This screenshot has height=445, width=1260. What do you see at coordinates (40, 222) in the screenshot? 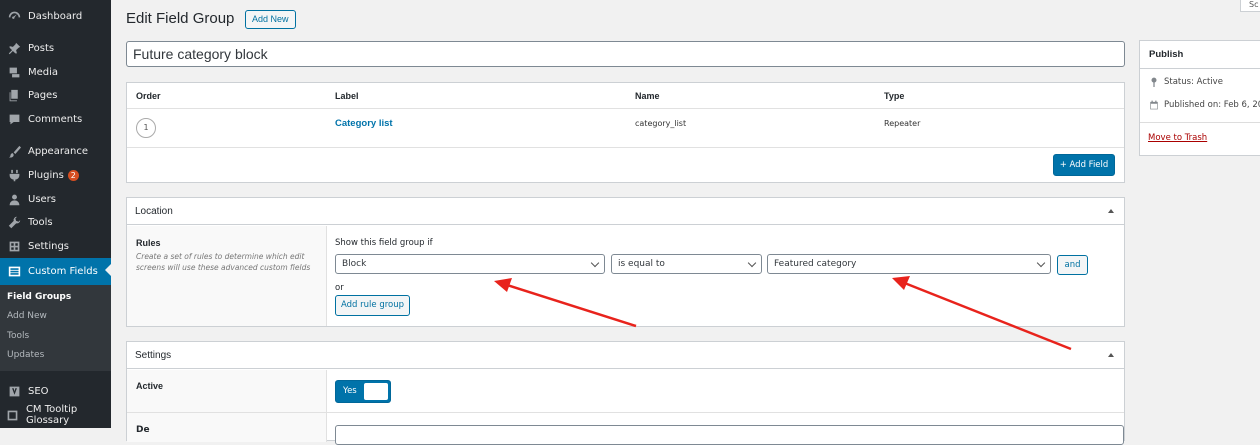
I see `menu-label: Tools` at bounding box center [40, 222].